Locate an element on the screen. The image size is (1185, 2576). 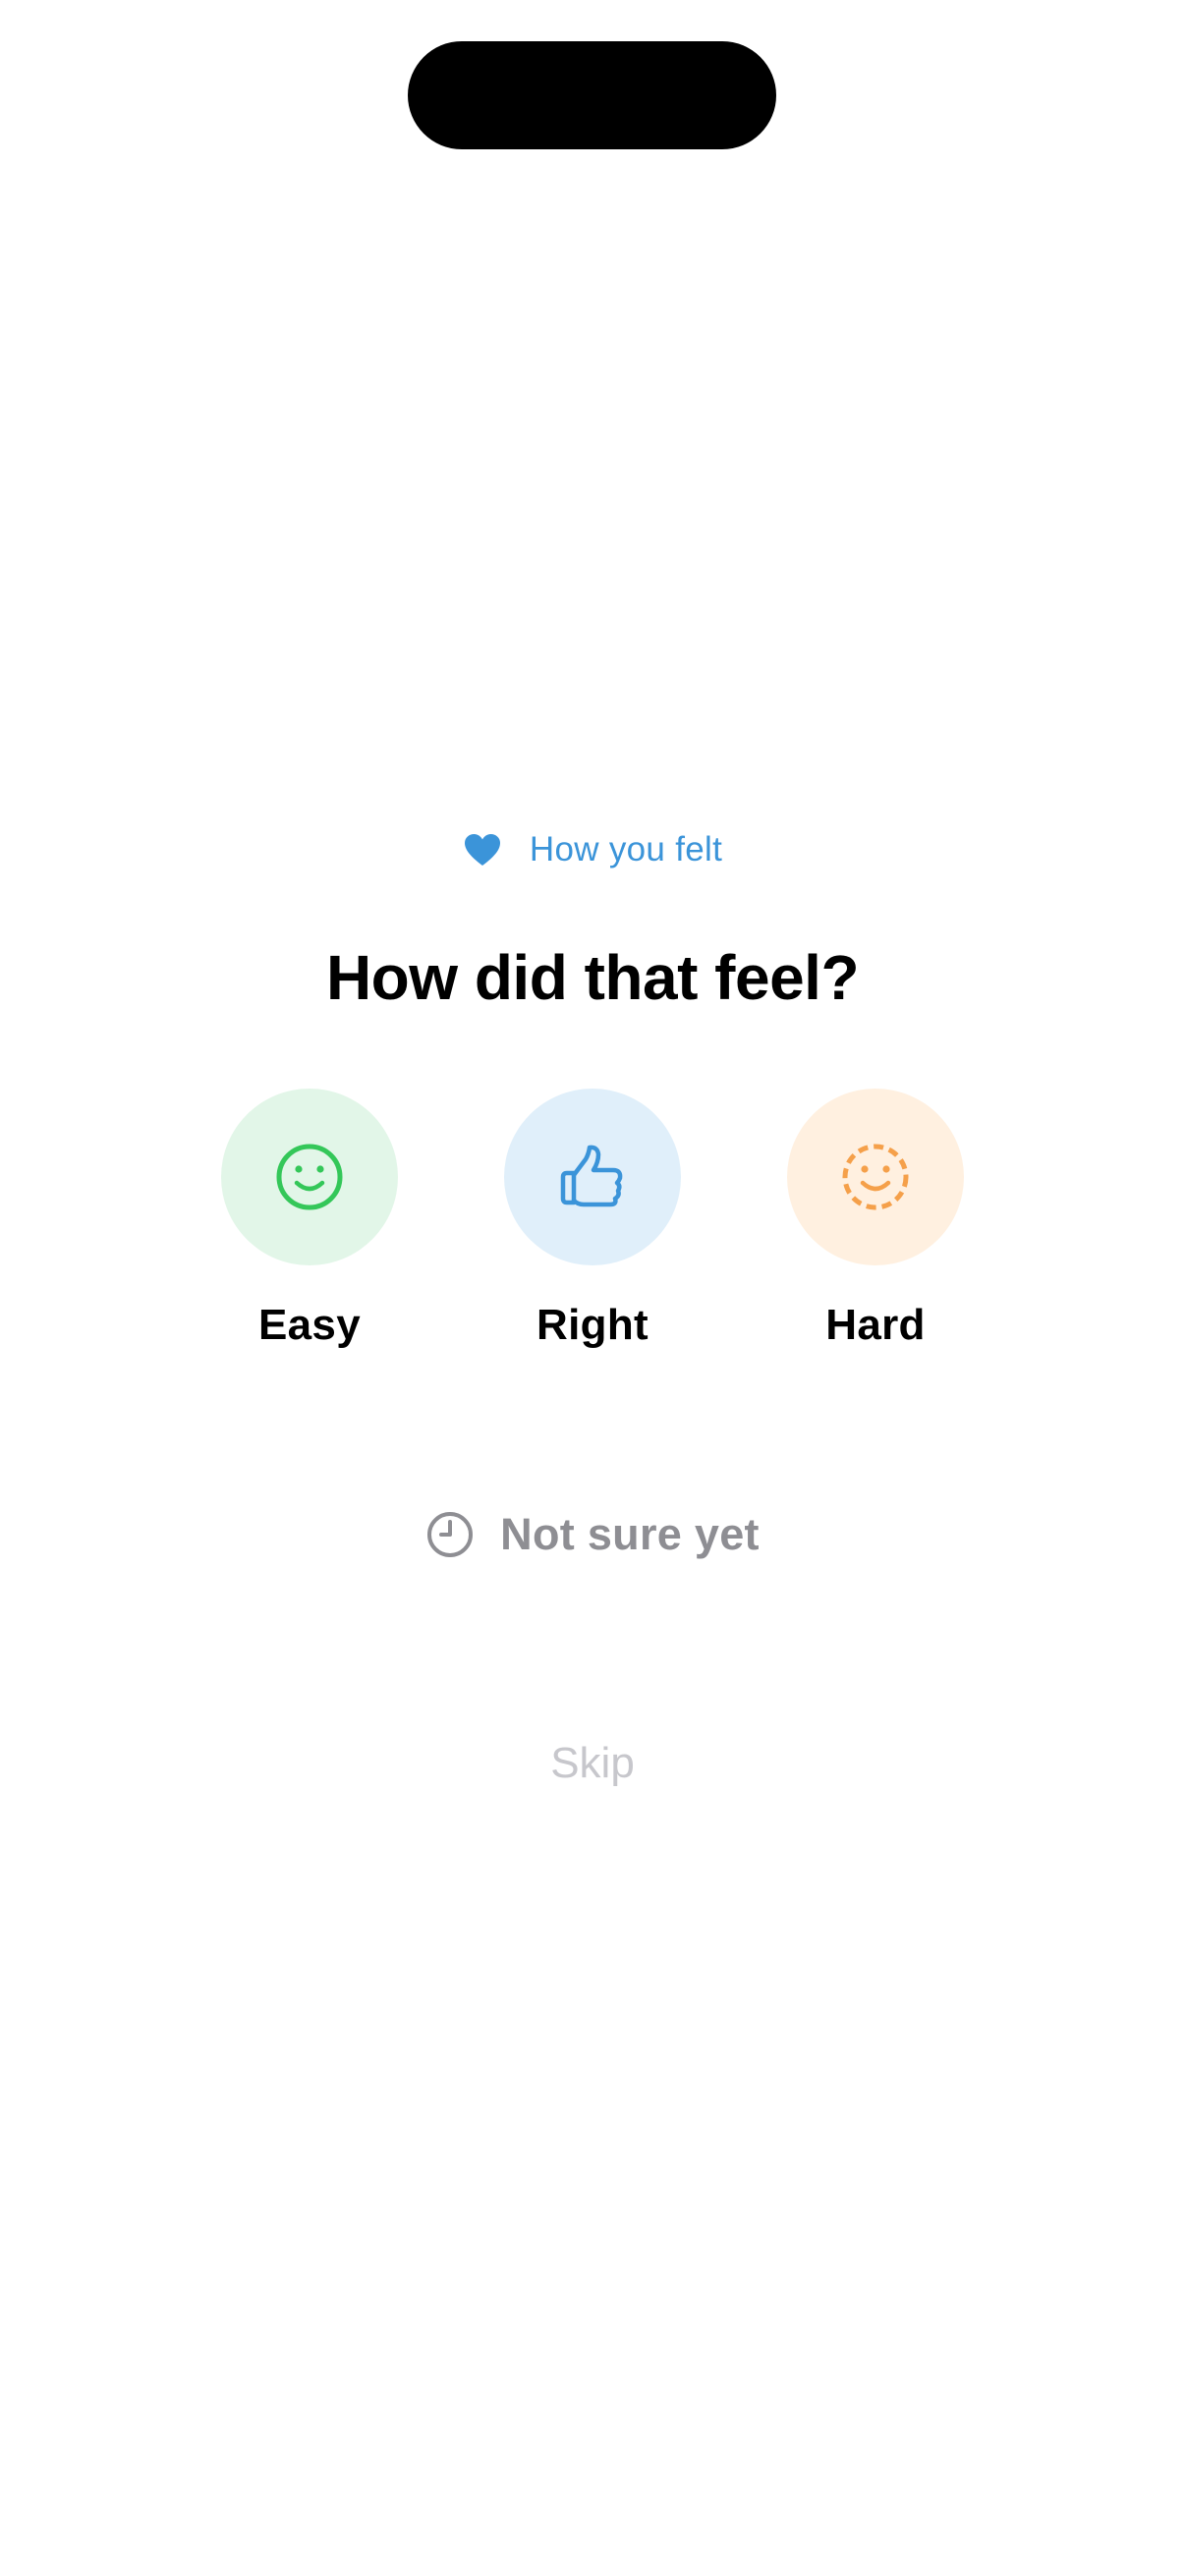
hard-option-label: Hard is located at coordinates (876, 1325).